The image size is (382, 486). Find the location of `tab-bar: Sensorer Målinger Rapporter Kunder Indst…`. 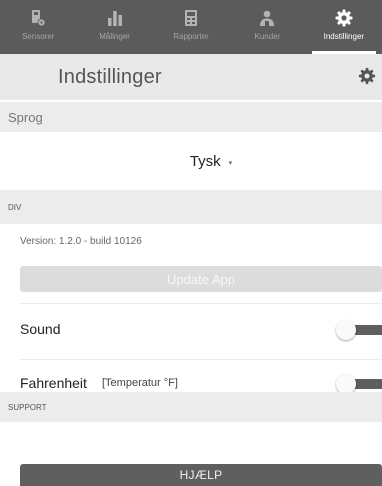

tab-bar: Sensorer Målinger Rapporter Kunder Indst… is located at coordinates (191, 27).